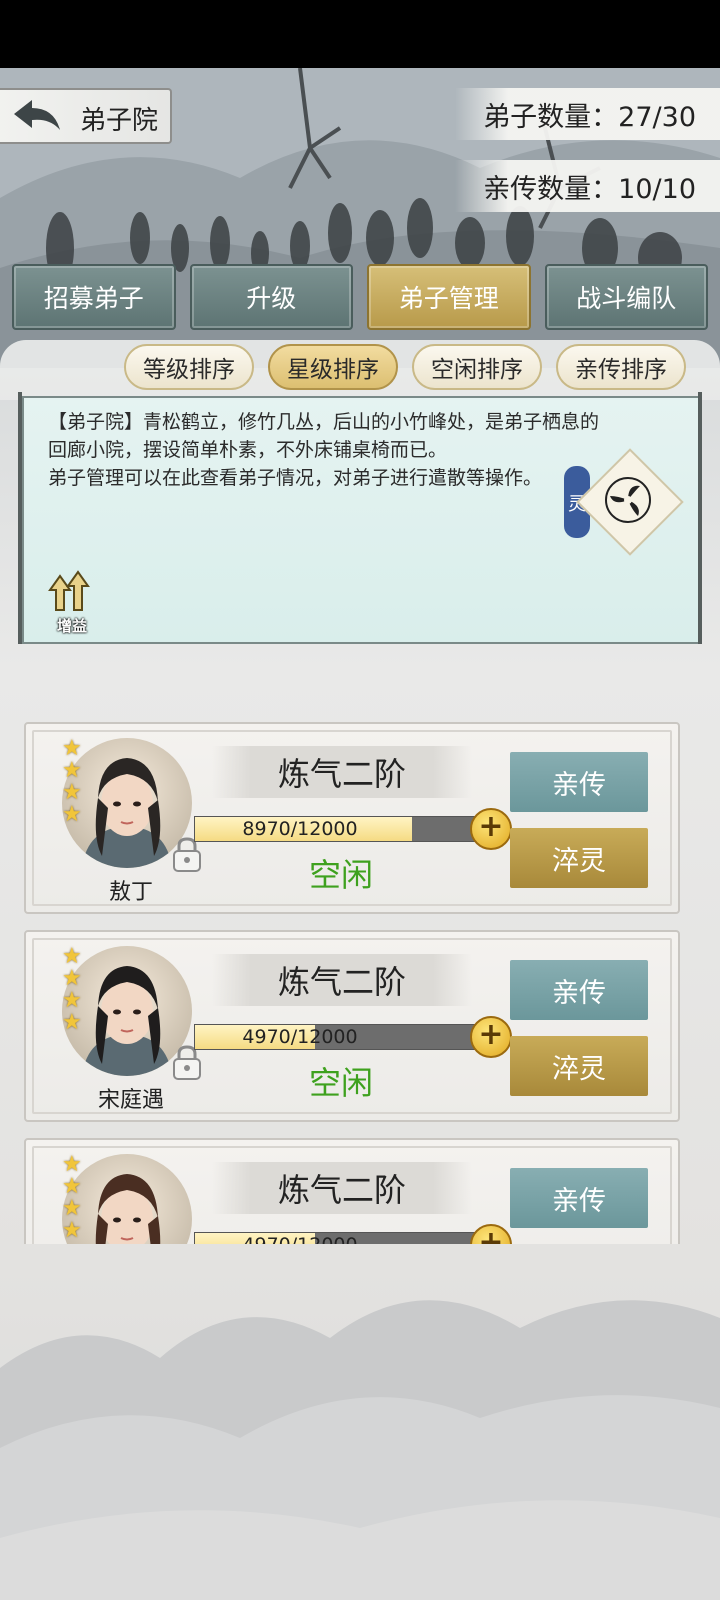  What do you see at coordinates (360, 297) in the screenshot?
I see `main-tabs: 招募弟子 升级 弟子管理 战斗编队` at bounding box center [360, 297].